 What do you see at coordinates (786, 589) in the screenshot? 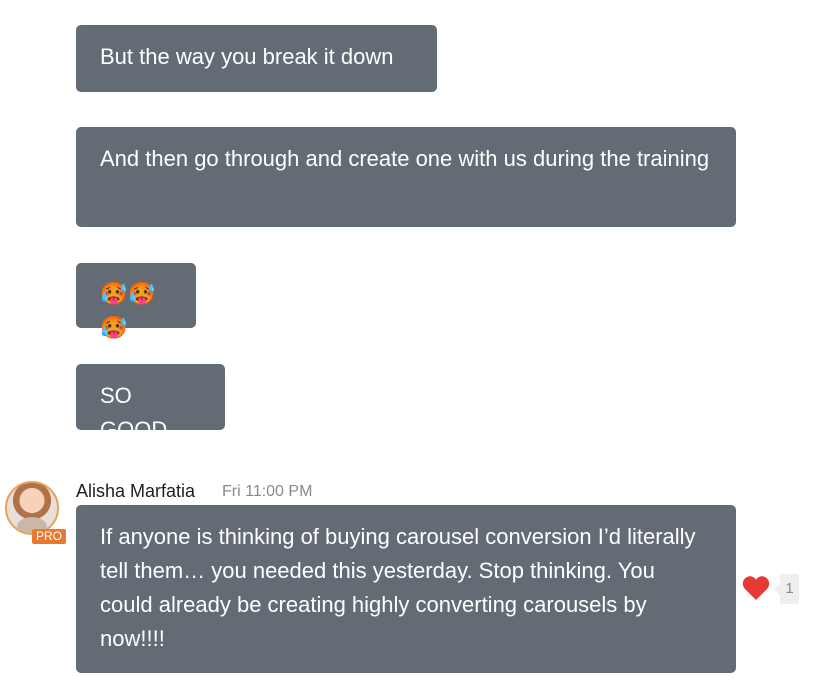
I see `reaction-count: 1` at bounding box center [786, 589].